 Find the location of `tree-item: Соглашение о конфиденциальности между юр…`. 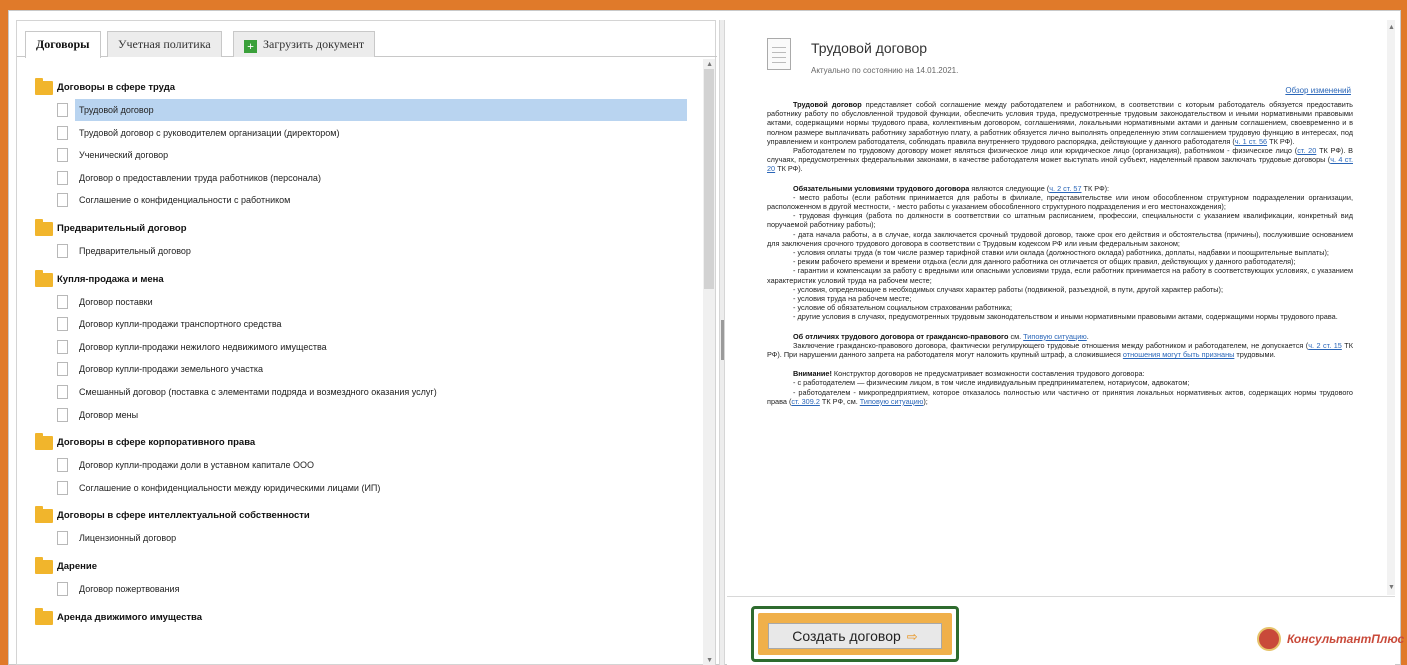

tree-item: Соглашение о конфиденциальности между юр… is located at coordinates (373, 488).